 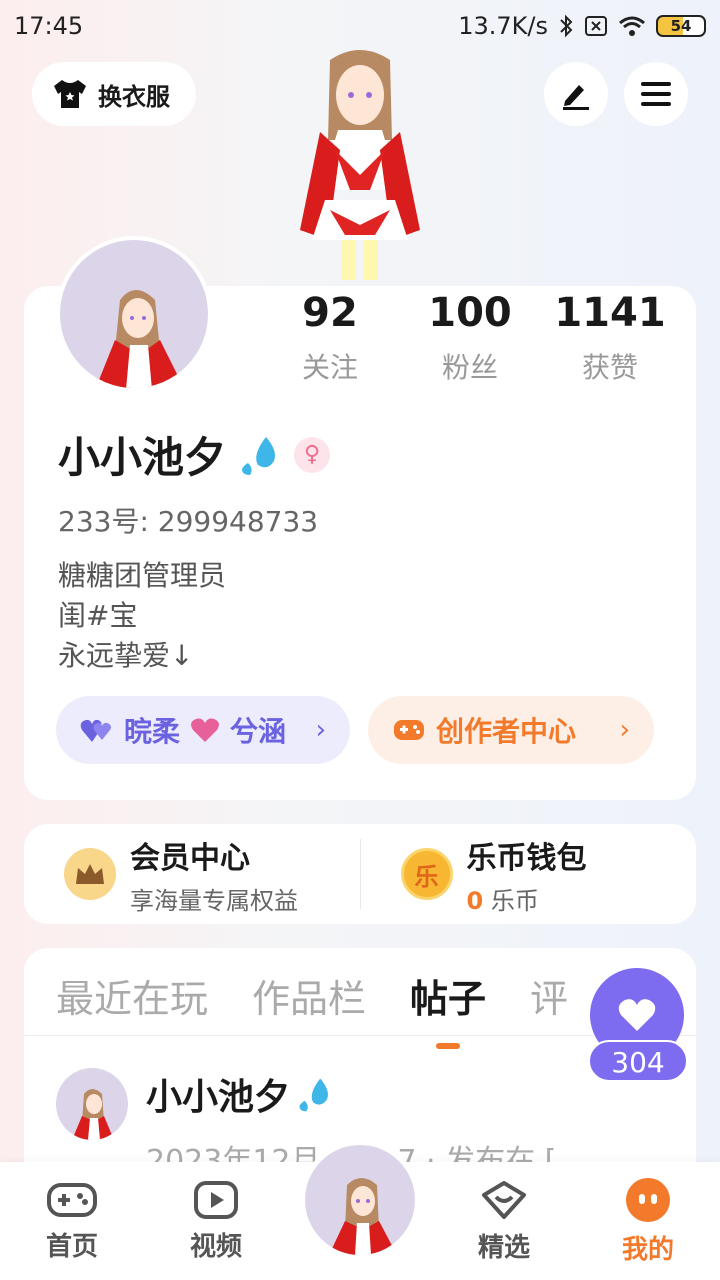 I want to click on coin-unit: 乐币, so click(x=514, y=900).